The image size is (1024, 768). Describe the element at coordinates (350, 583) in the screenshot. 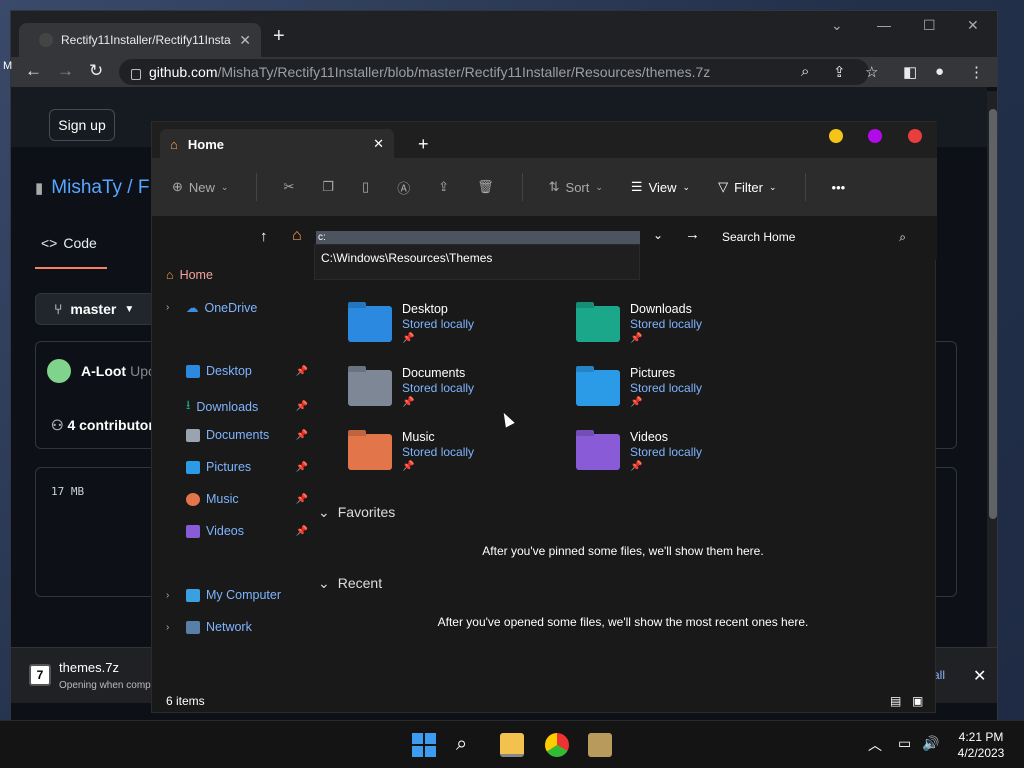

I see `recent-section-header: ⌄ Recent` at that location.